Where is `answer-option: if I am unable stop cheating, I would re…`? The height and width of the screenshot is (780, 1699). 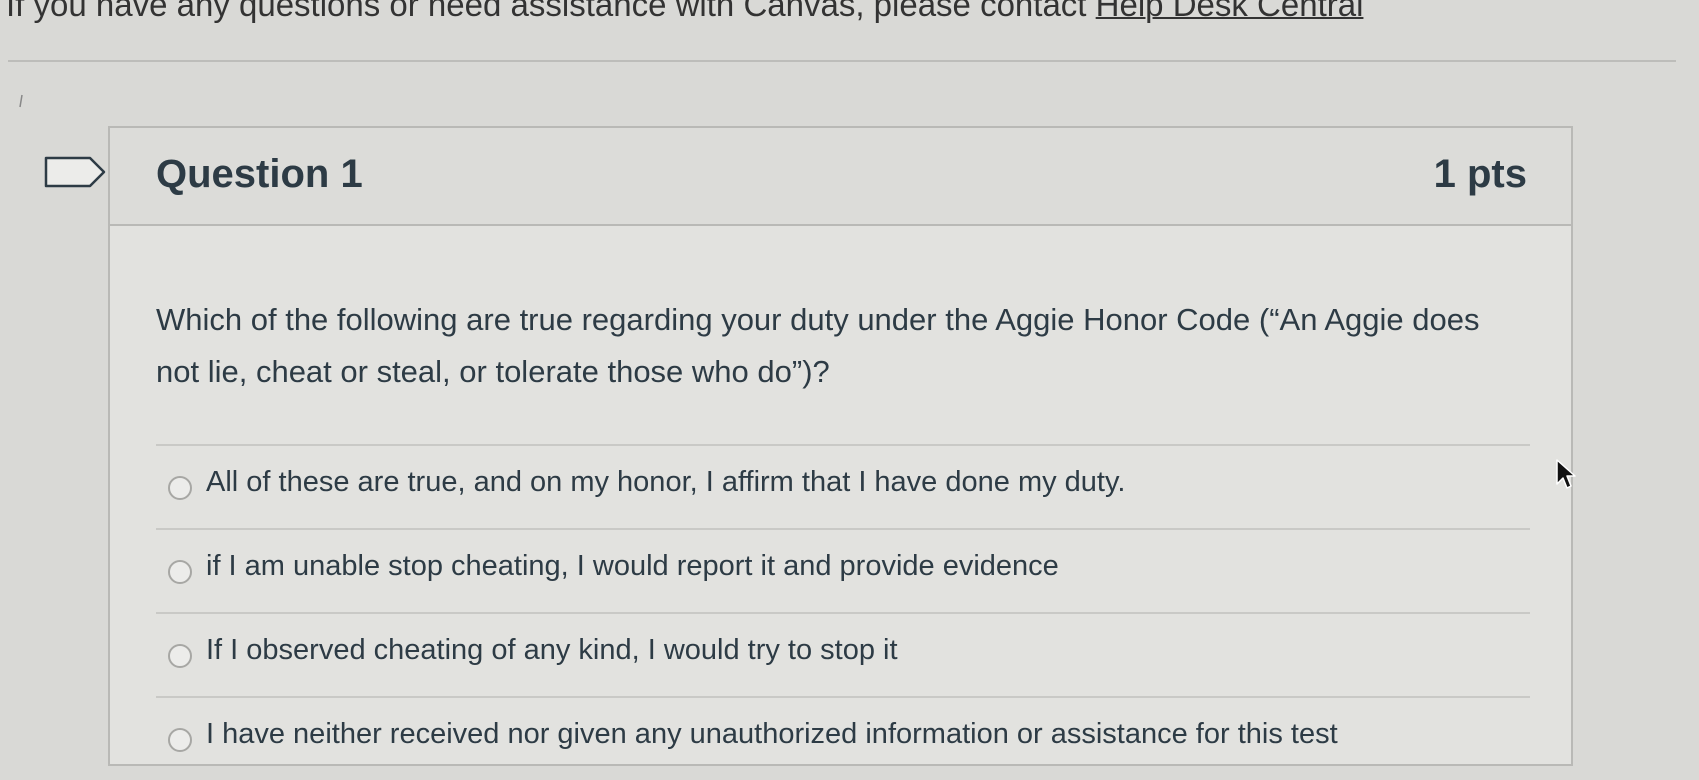 answer-option: if I am unable stop cheating, I would re… is located at coordinates (843, 570).